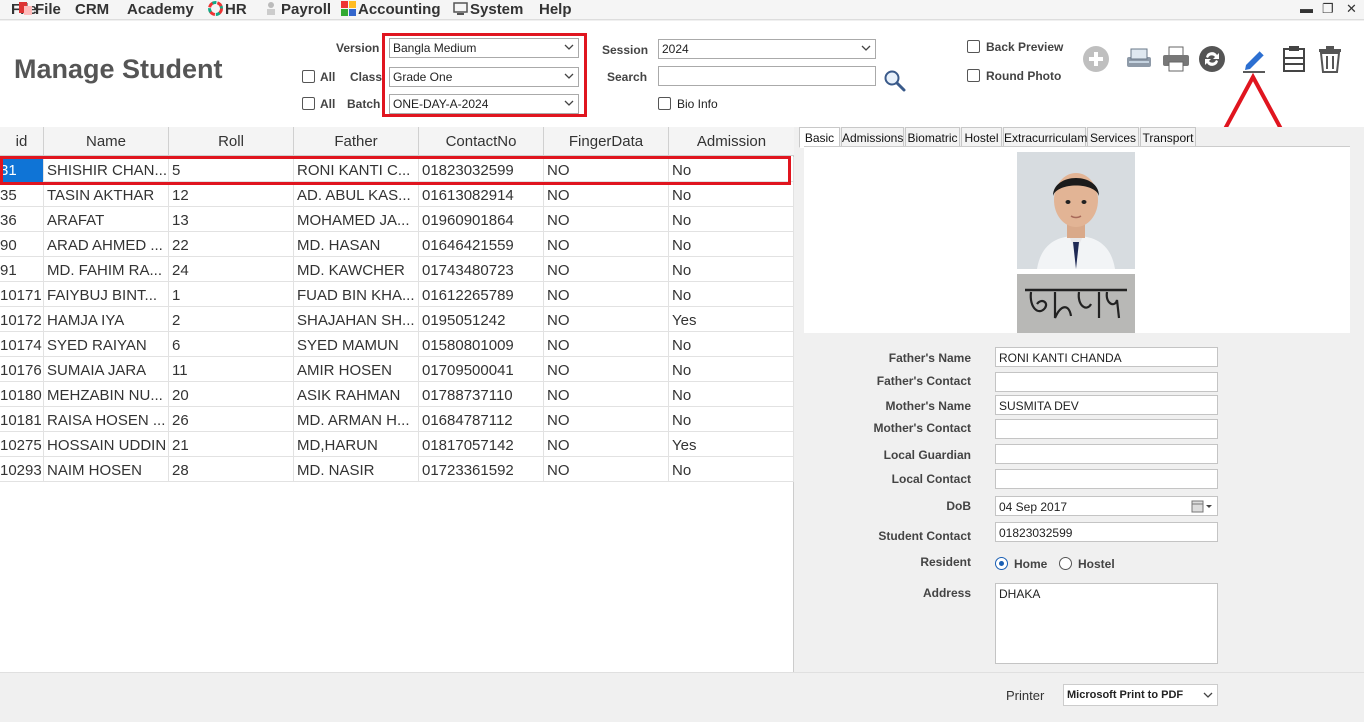 The height and width of the screenshot is (722, 1364). I want to click on dob-picker: 04 Sep 2017, so click(1106, 506).